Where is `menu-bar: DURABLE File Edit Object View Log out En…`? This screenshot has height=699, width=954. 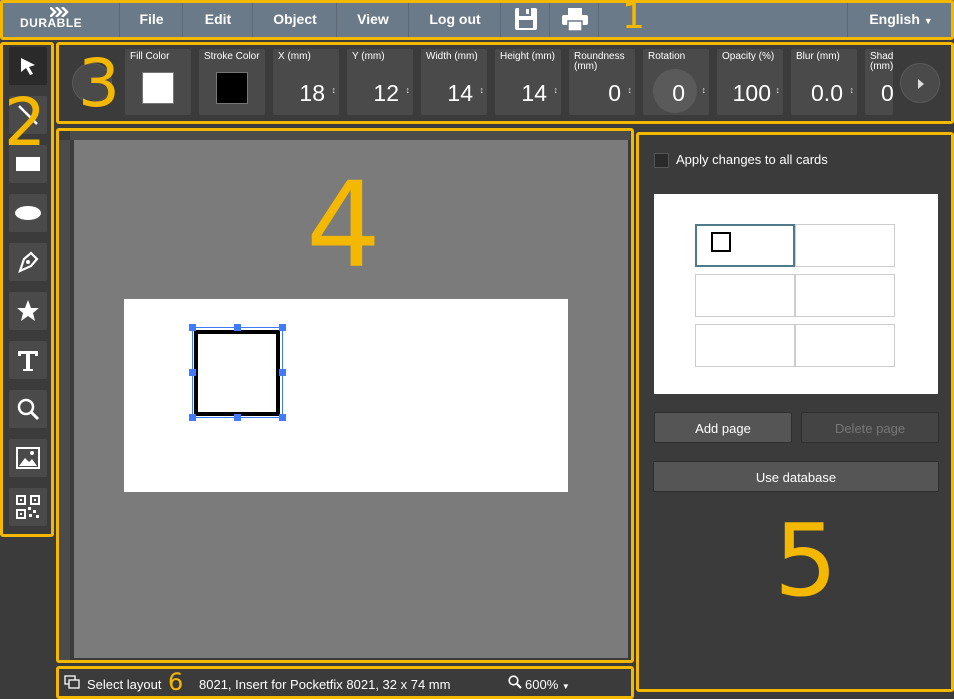
menu-bar: DURABLE File Edit Object View Log out En… is located at coordinates (477, 19).